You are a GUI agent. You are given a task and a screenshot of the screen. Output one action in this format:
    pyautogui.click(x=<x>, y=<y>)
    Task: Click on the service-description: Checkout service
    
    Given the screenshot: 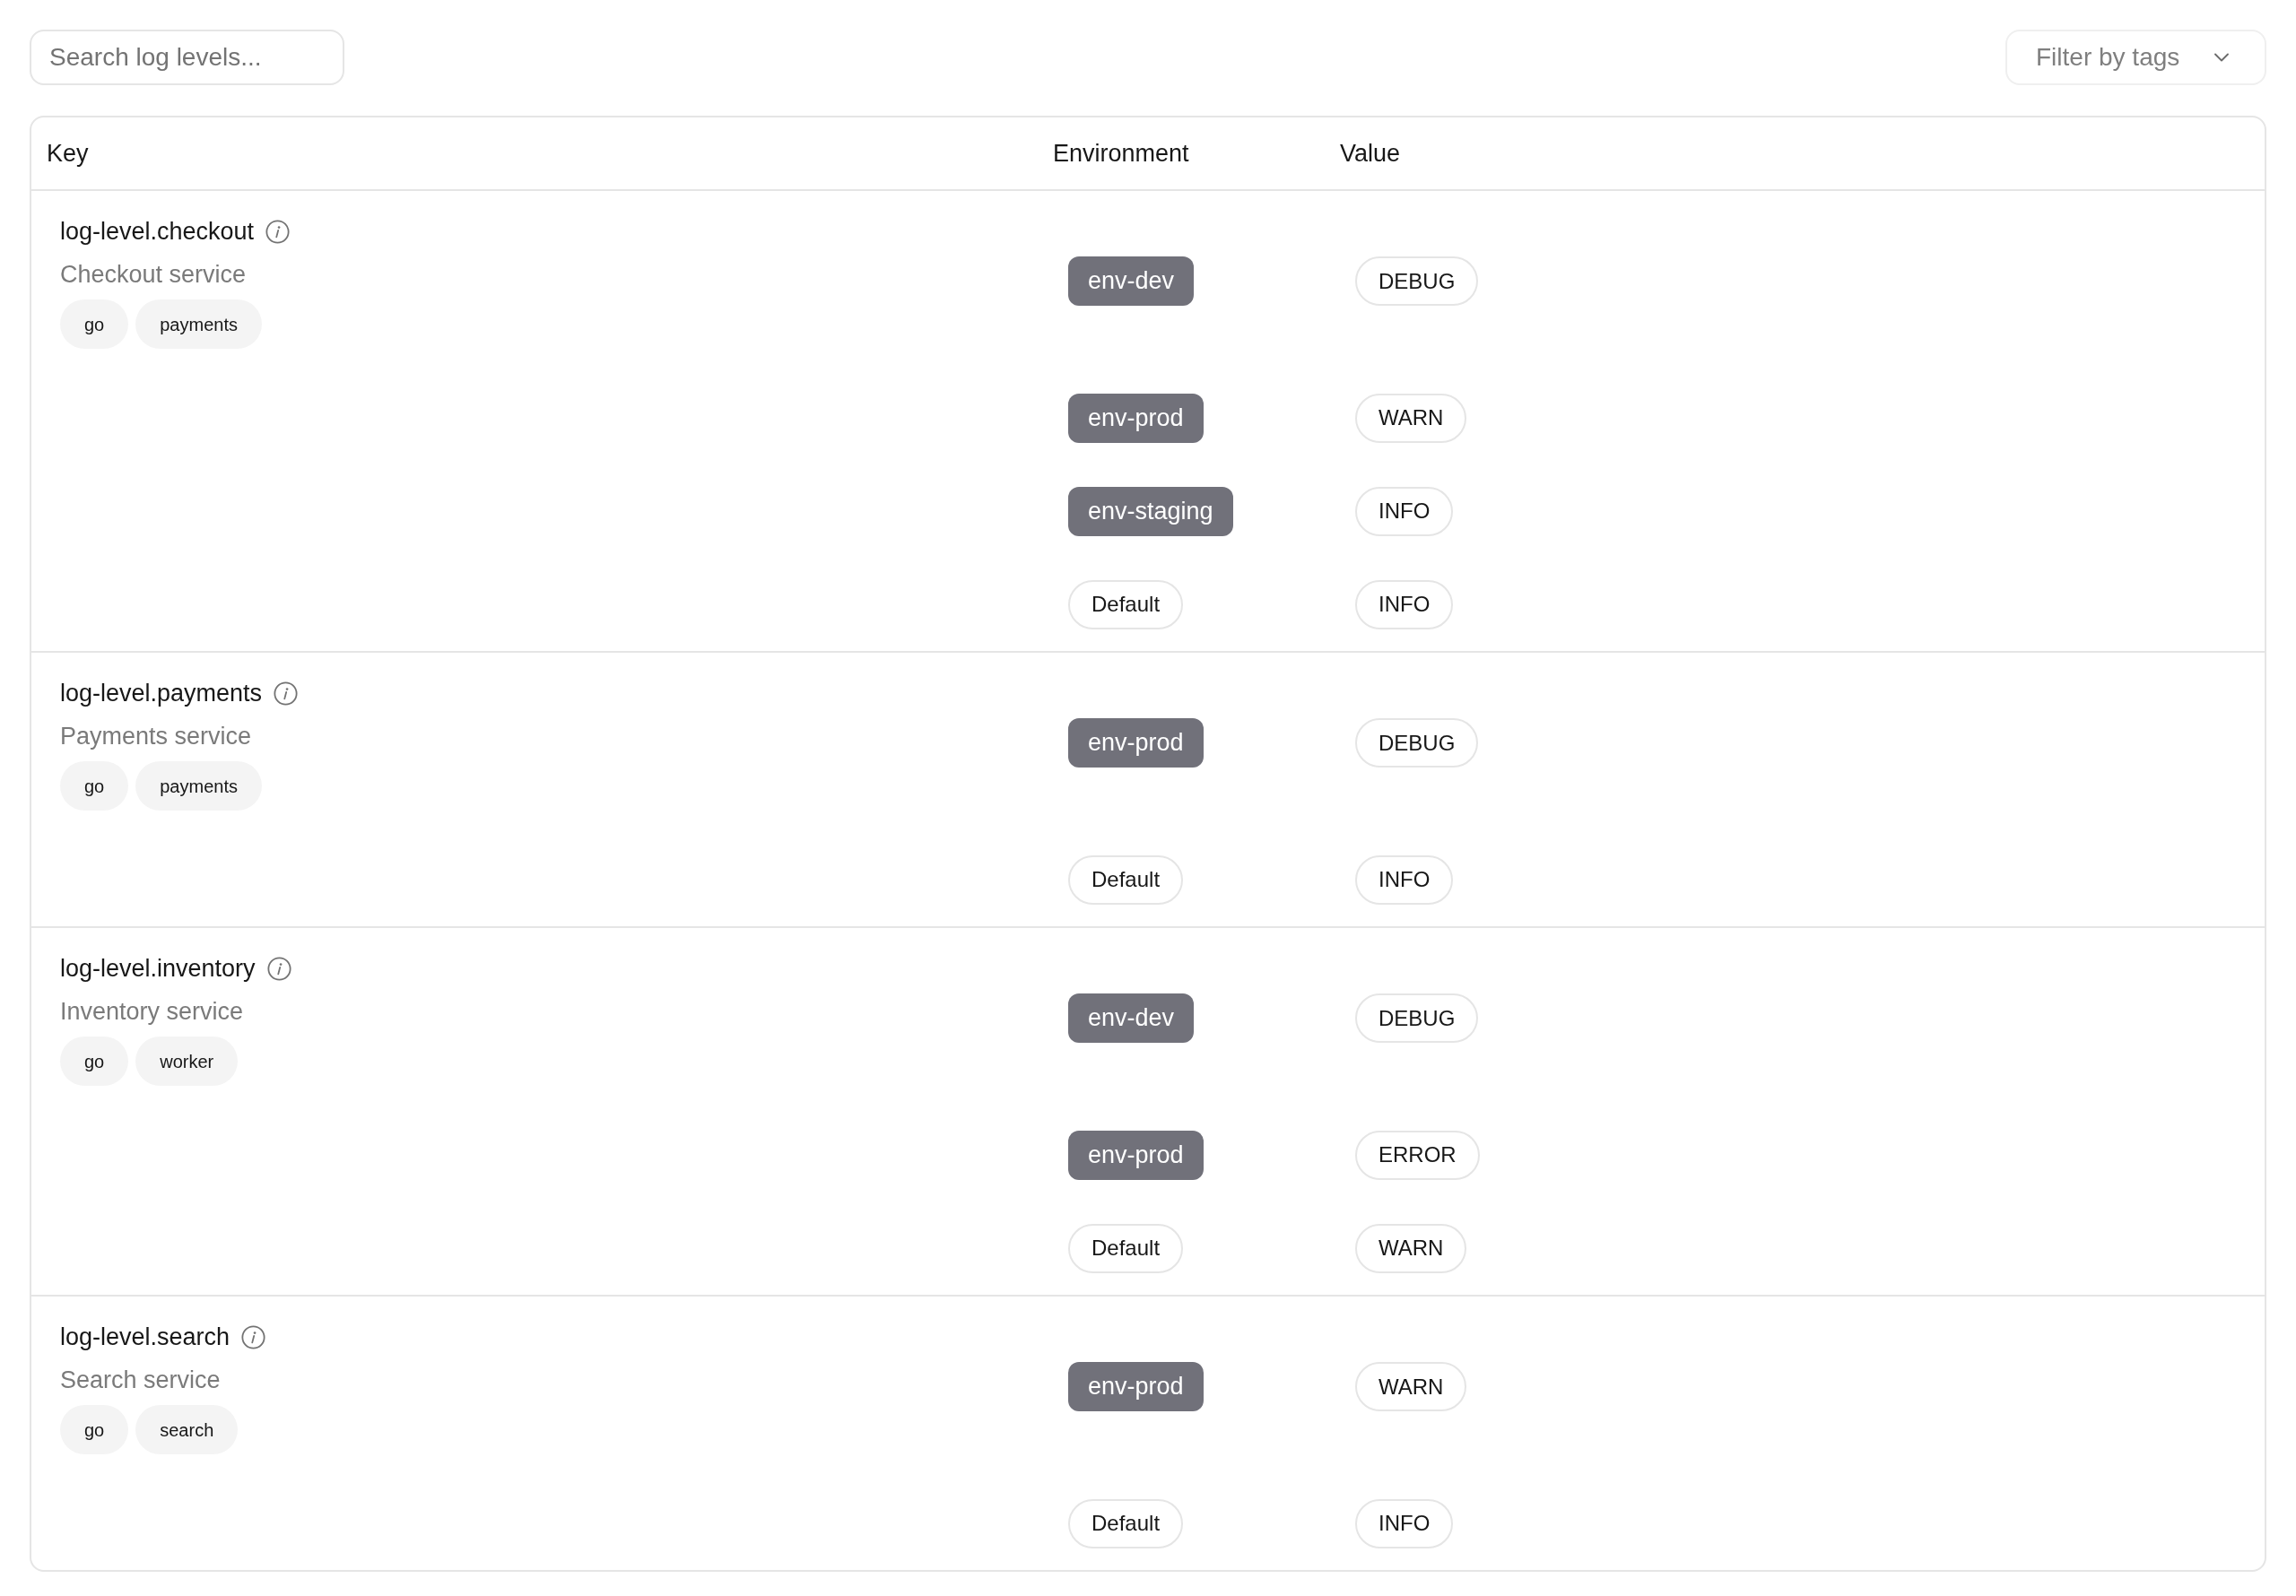 What is the action you would take?
    pyautogui.click(x=153, y=274)
    